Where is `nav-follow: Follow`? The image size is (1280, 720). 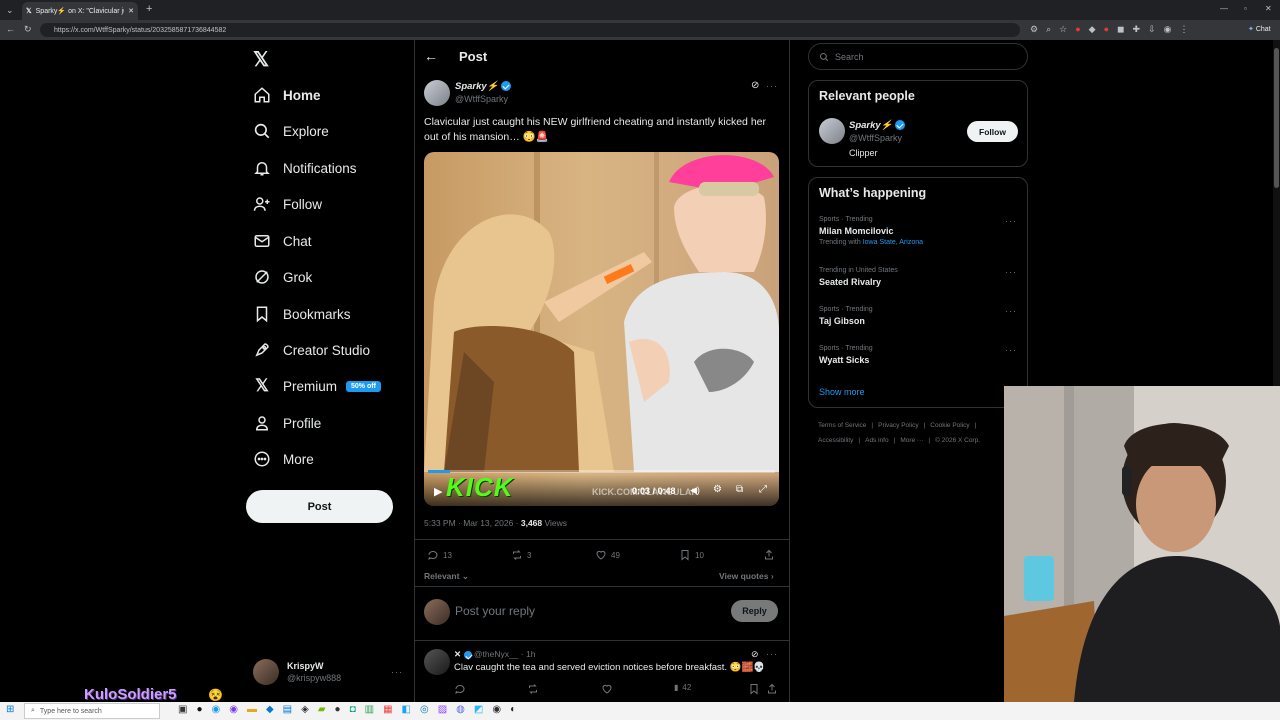 nav-follow: Follow is located at coordinates (287, 204).